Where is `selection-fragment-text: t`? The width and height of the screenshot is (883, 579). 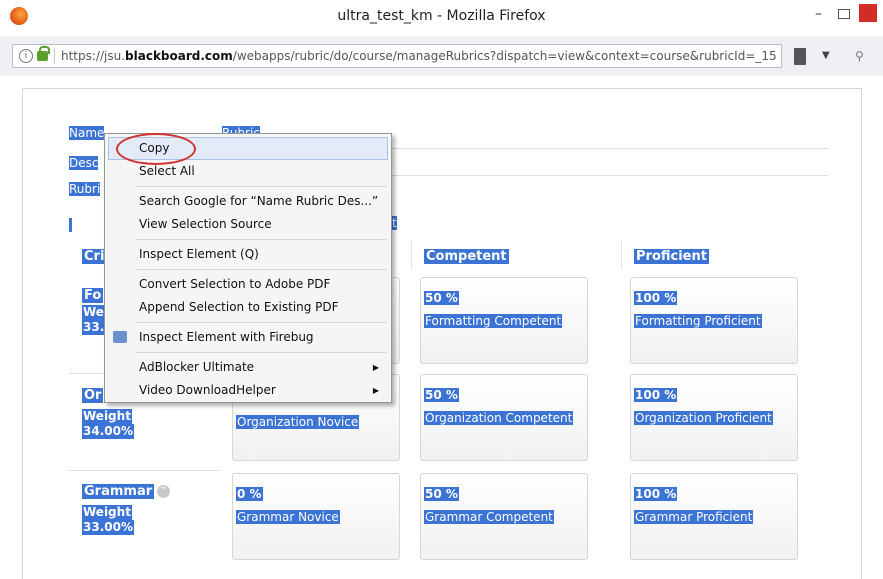 selection-fragment-text: t is located at coordinates (394, 223).